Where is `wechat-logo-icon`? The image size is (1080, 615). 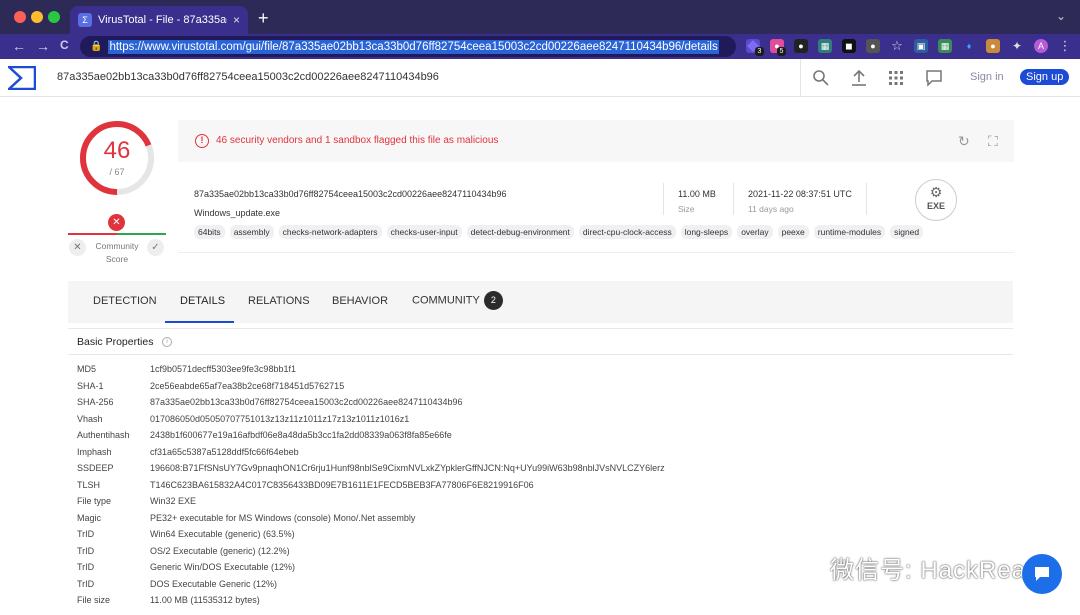
wechat-logo-icon is located at coordinates (798, 568).